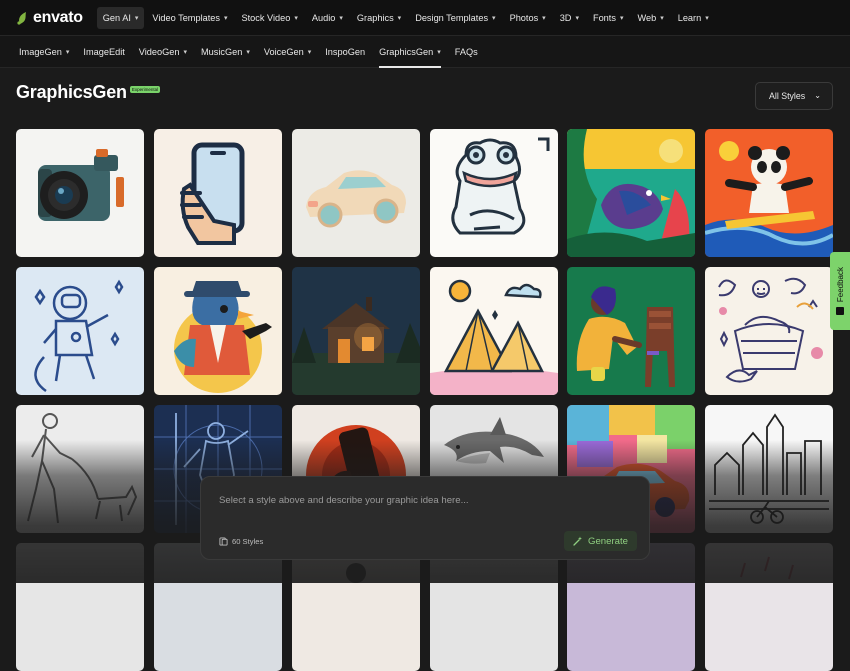  I want to click on nav-label: Audio, so click(323, 17).